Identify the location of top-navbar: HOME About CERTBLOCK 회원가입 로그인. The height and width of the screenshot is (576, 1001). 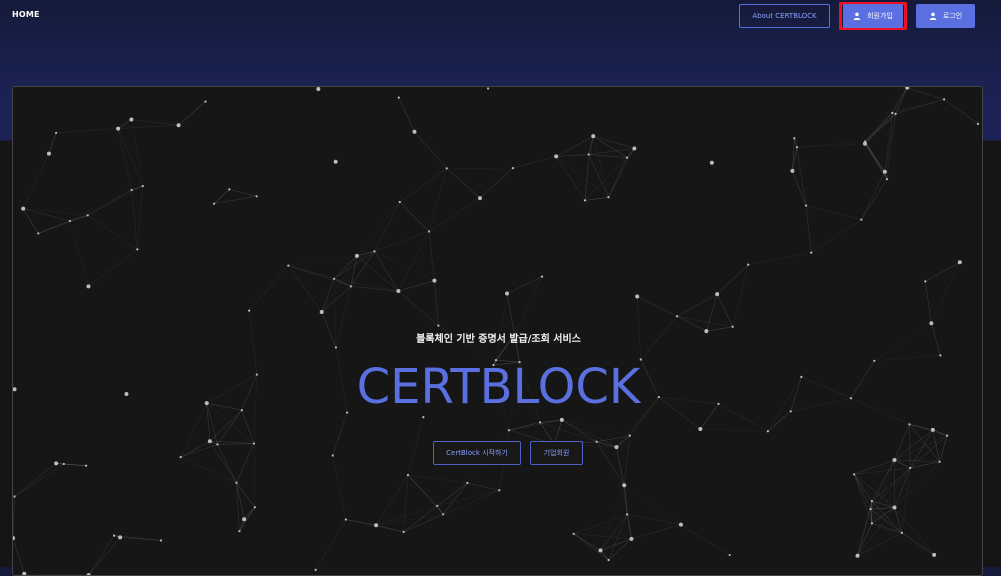
(500, 20).